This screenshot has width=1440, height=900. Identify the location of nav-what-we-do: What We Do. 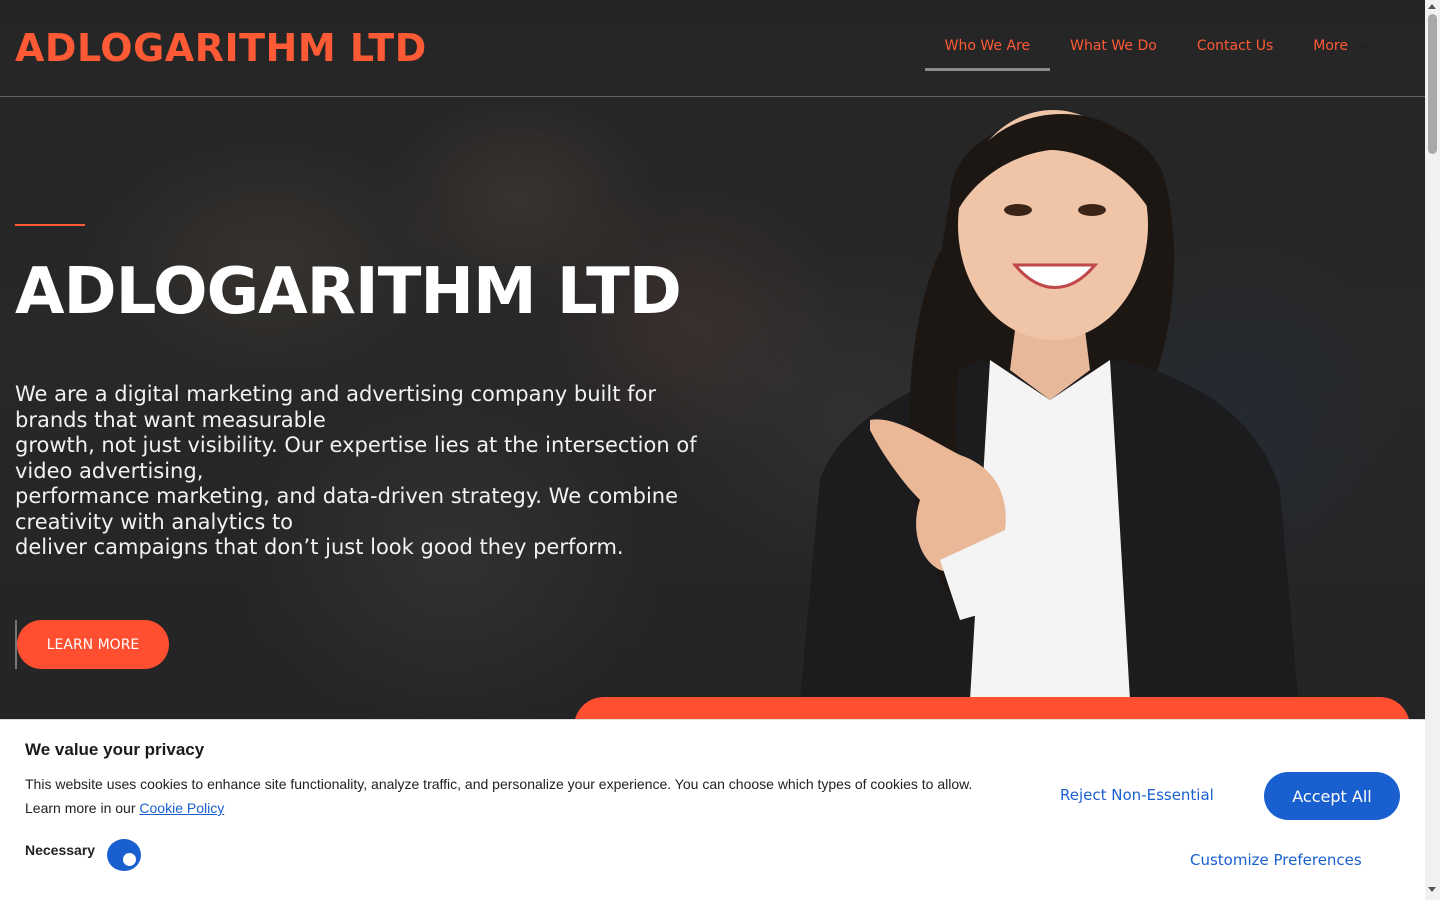
(1113, 46).